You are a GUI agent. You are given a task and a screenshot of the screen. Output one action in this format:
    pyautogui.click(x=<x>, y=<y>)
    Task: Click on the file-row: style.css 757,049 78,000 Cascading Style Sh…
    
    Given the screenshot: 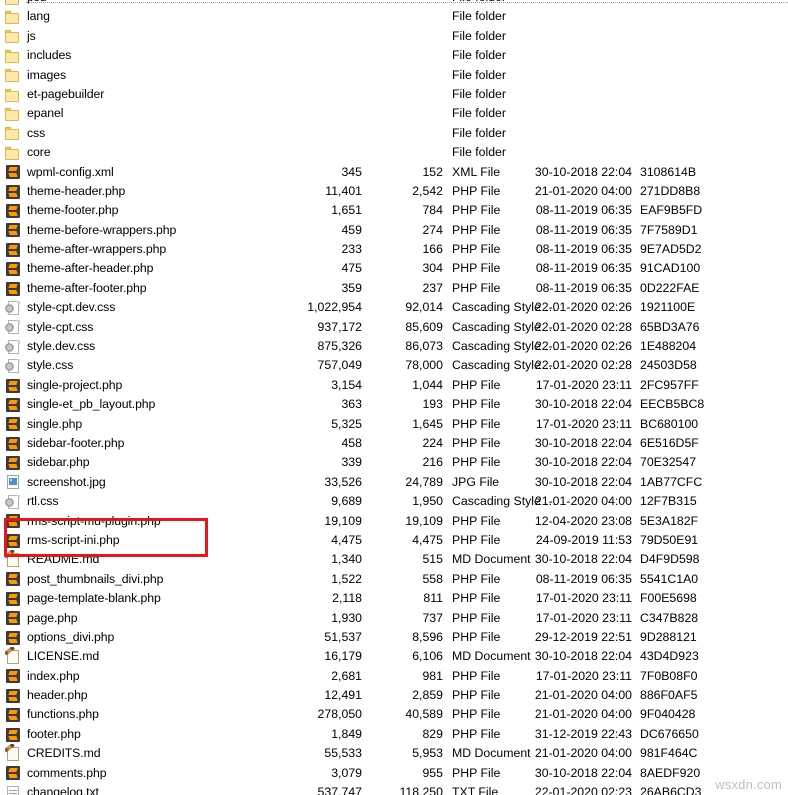 What is the action you would take?
    pyautogui.click(x=394, y=365)
    